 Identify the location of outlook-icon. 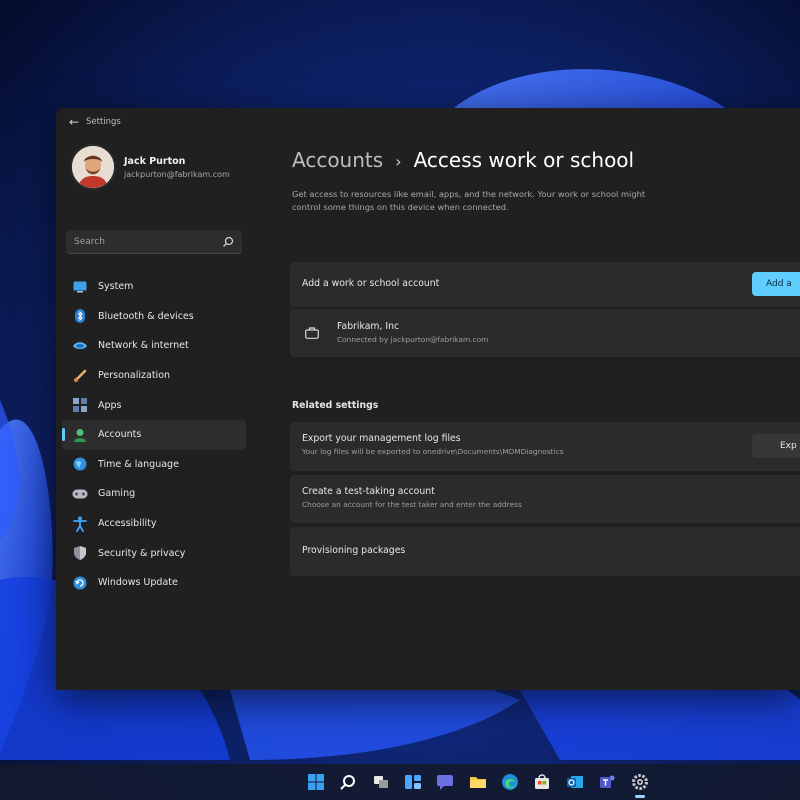
(575, 782).